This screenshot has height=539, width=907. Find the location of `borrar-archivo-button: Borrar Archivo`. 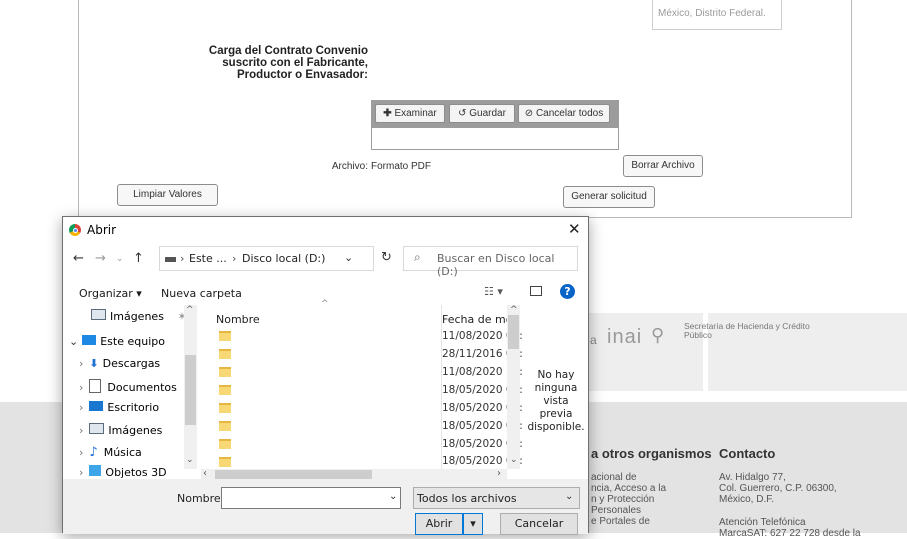

borrar-archivo-button: Borrar Archivo is located at coordinates (663, 166).